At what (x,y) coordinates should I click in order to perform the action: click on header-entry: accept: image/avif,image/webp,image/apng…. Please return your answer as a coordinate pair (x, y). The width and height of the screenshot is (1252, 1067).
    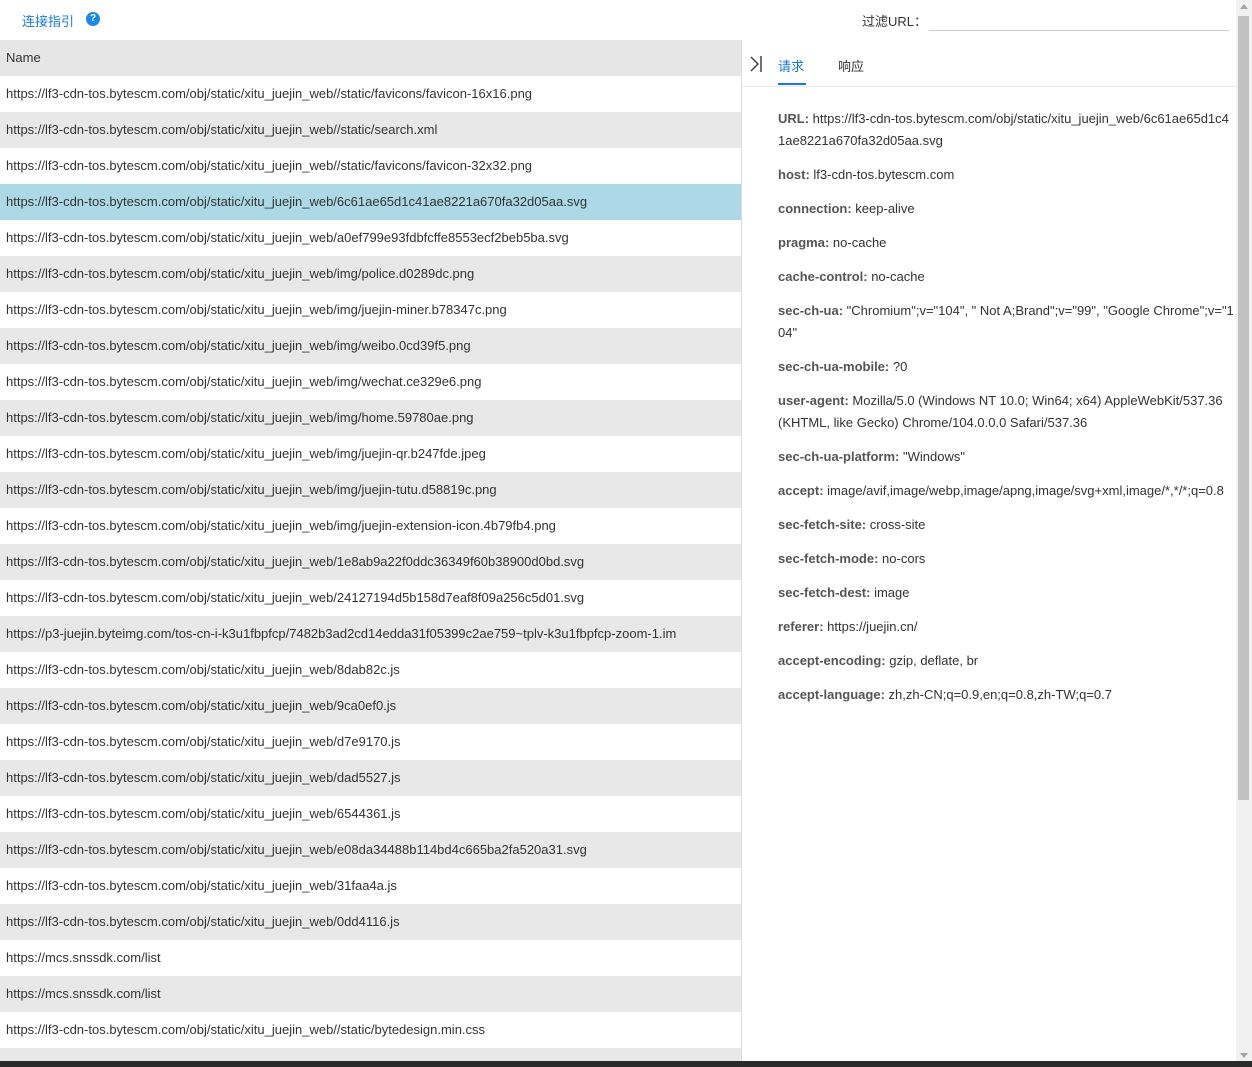
    Looking at the image, I should click on (1006, 491).